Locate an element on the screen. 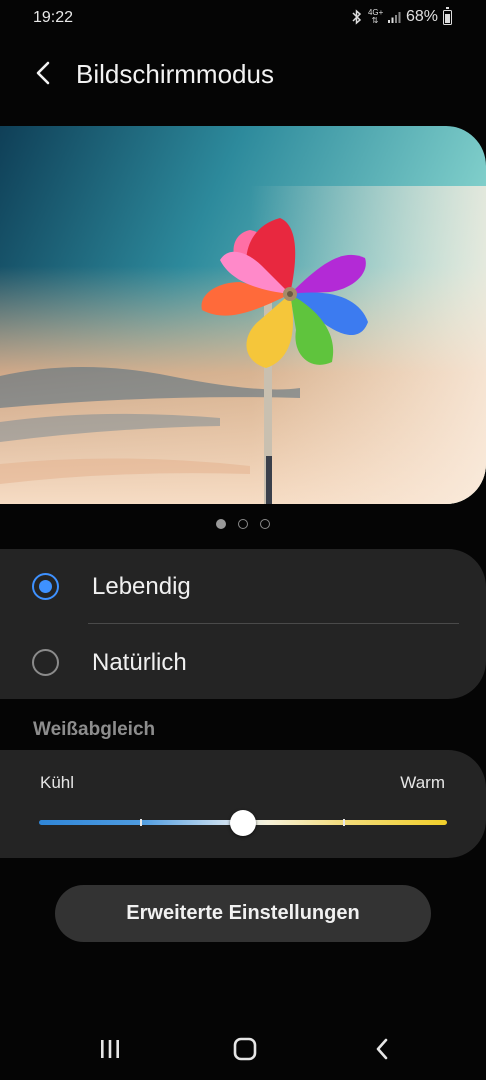 The image size is (486, 1080). advanced-settings-button: Erweiterte Einstellungen is located at coordinates (243, 913).